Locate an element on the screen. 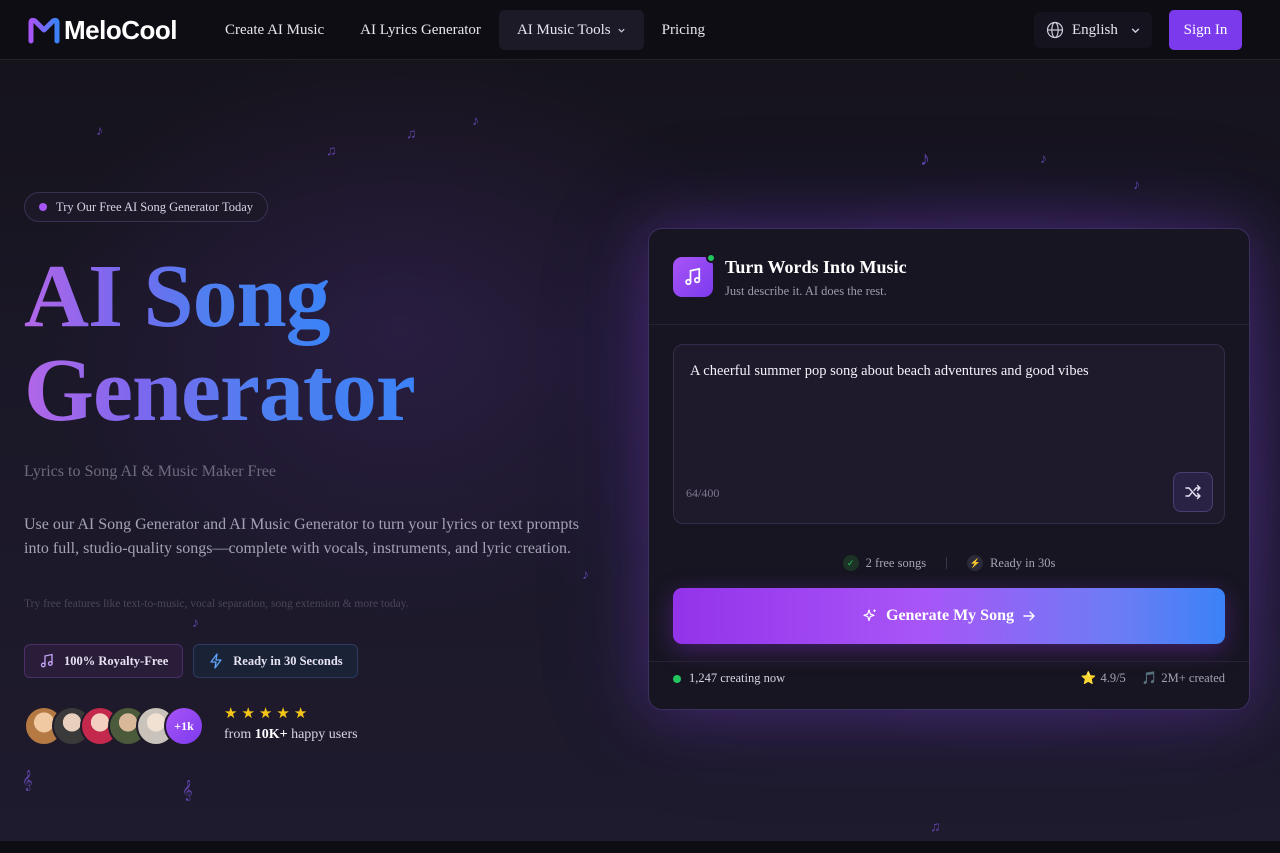  hero-title: AI Song Generator is located at coordinates (304, 344).